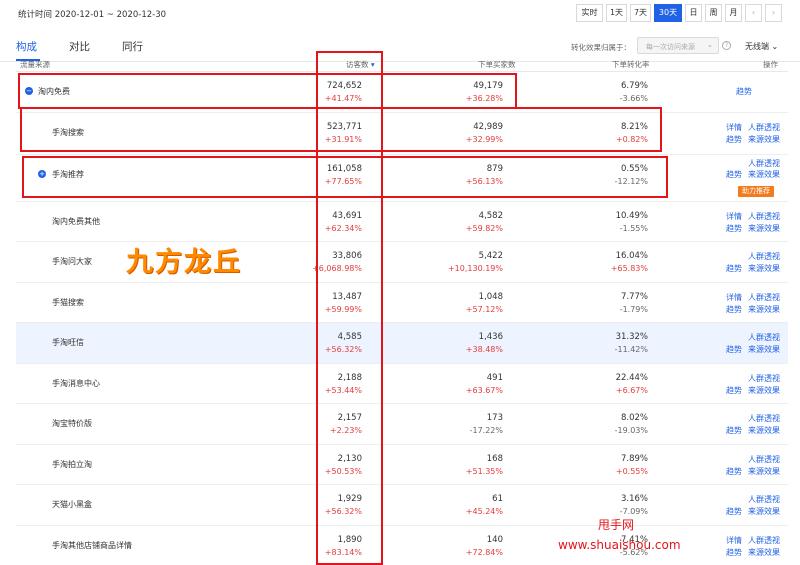 This screenshot has height=565, width=800. What do you see at coordinates (448, 222) in the screenshot?
I see `buyers-cell: 4,582 +59.82%` at bounding box center [448, 222].